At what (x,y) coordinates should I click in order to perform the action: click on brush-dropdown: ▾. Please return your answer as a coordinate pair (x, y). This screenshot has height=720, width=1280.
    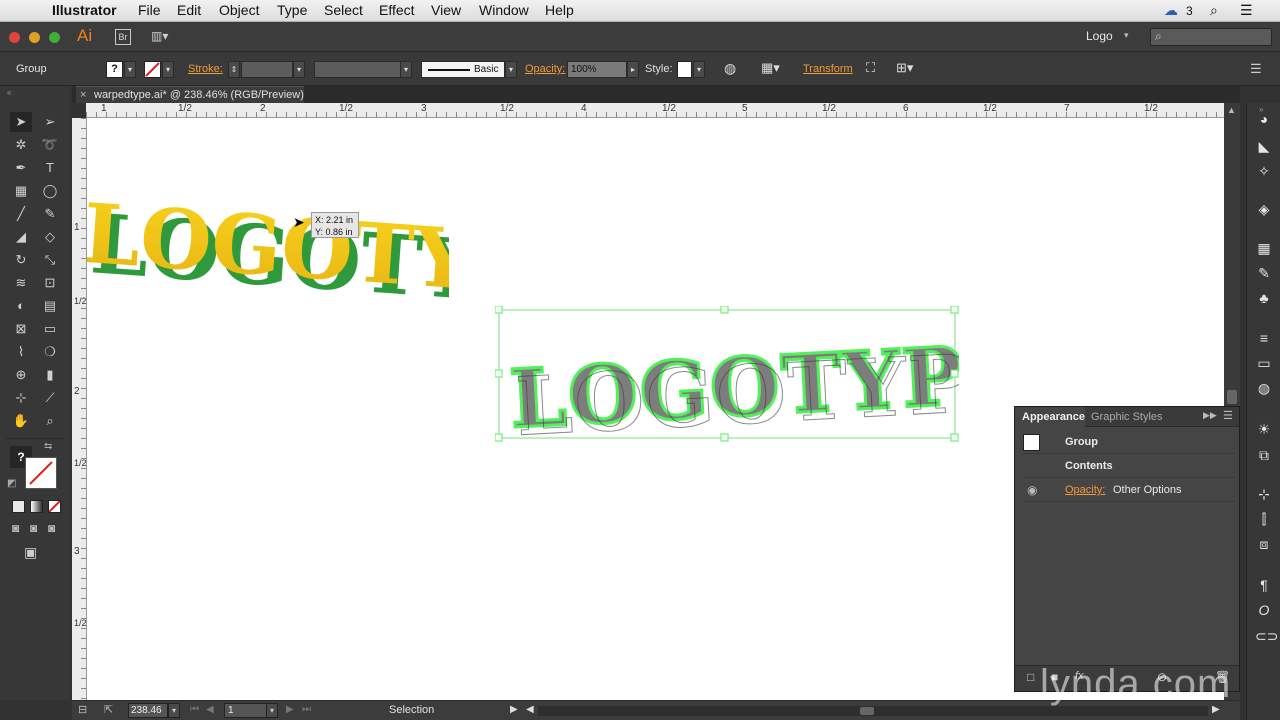
    Looking at the image, I should click on (511, 69).